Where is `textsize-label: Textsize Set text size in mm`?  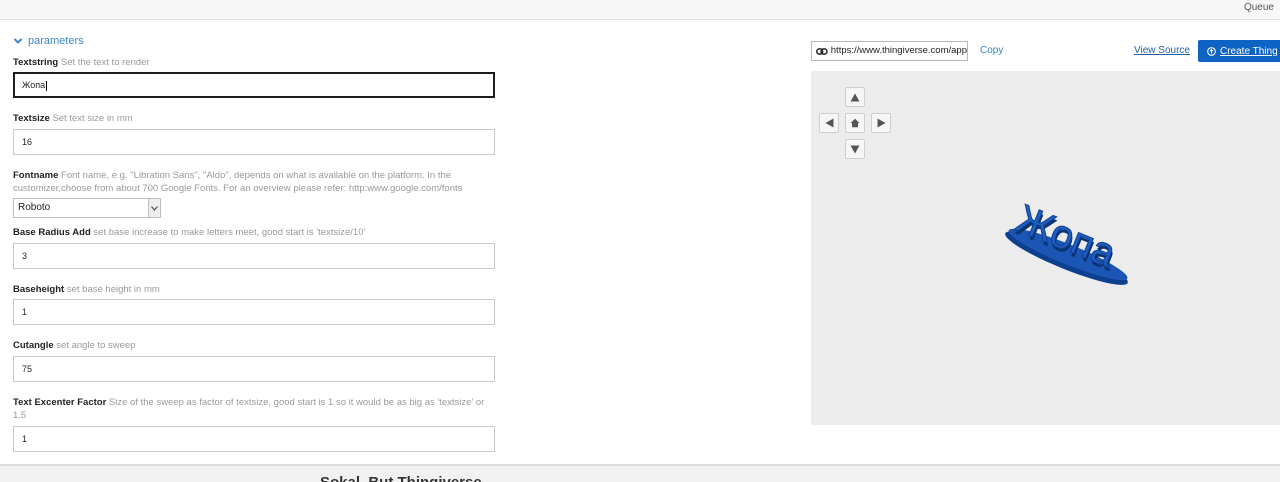
textsize-label: Textsize Set text size in mm is located at coordinates (73, 118).